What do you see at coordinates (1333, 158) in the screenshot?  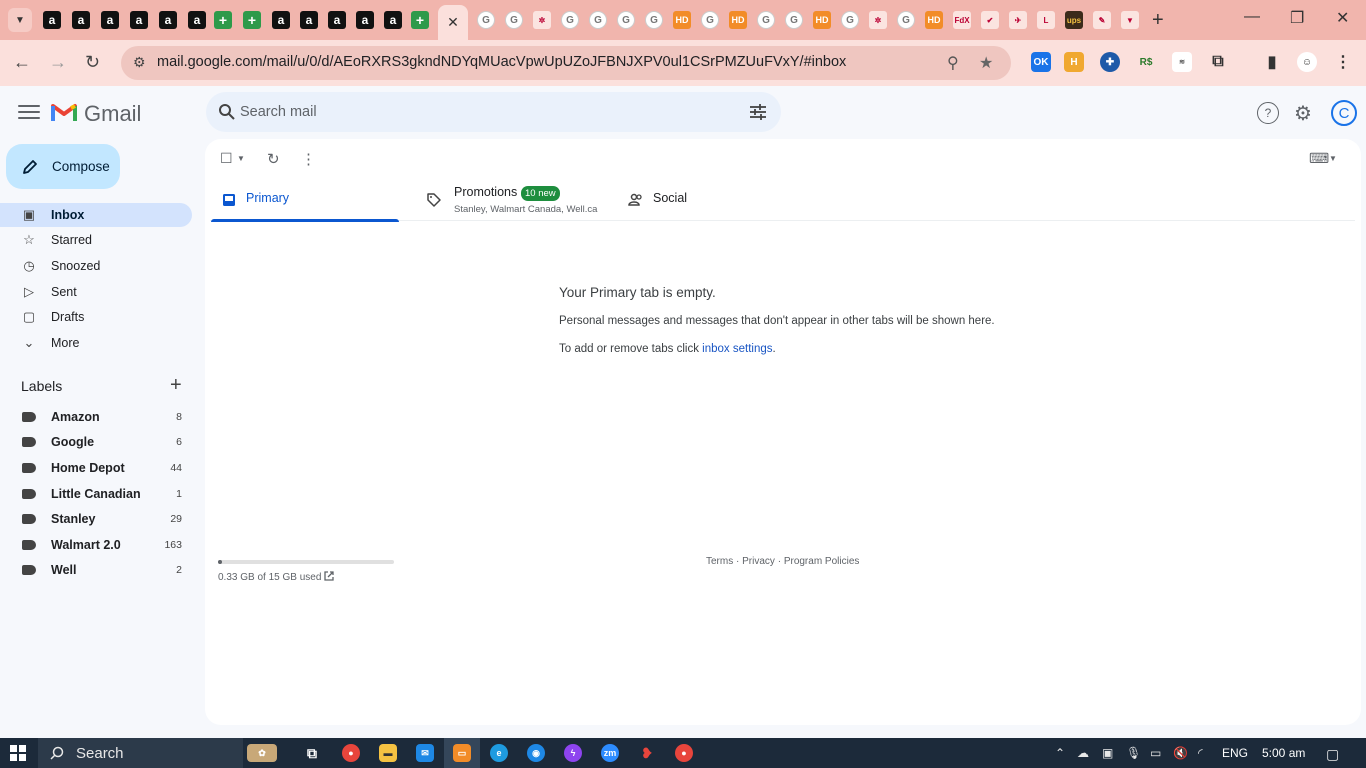 I see `input-tools-dropdown-icon: ▼` at bounding box center [1333, 158].